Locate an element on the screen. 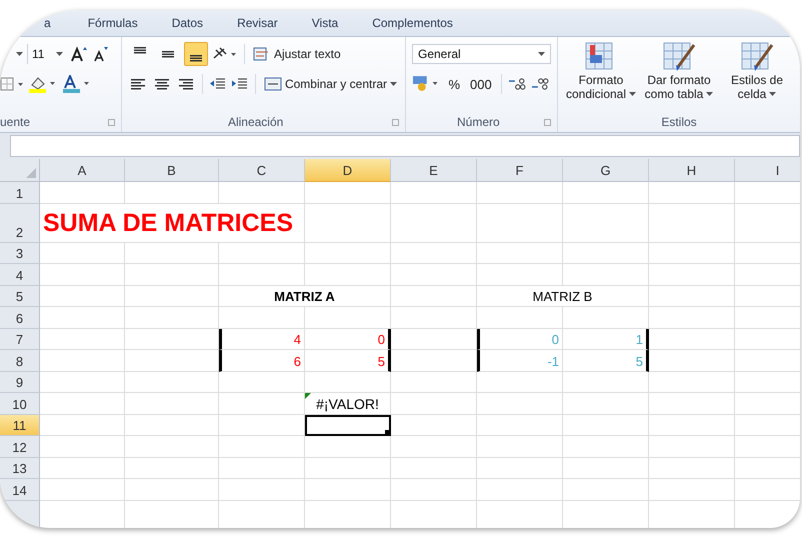  table-cell: MATRIZ A is located at coordinates (305, 296).